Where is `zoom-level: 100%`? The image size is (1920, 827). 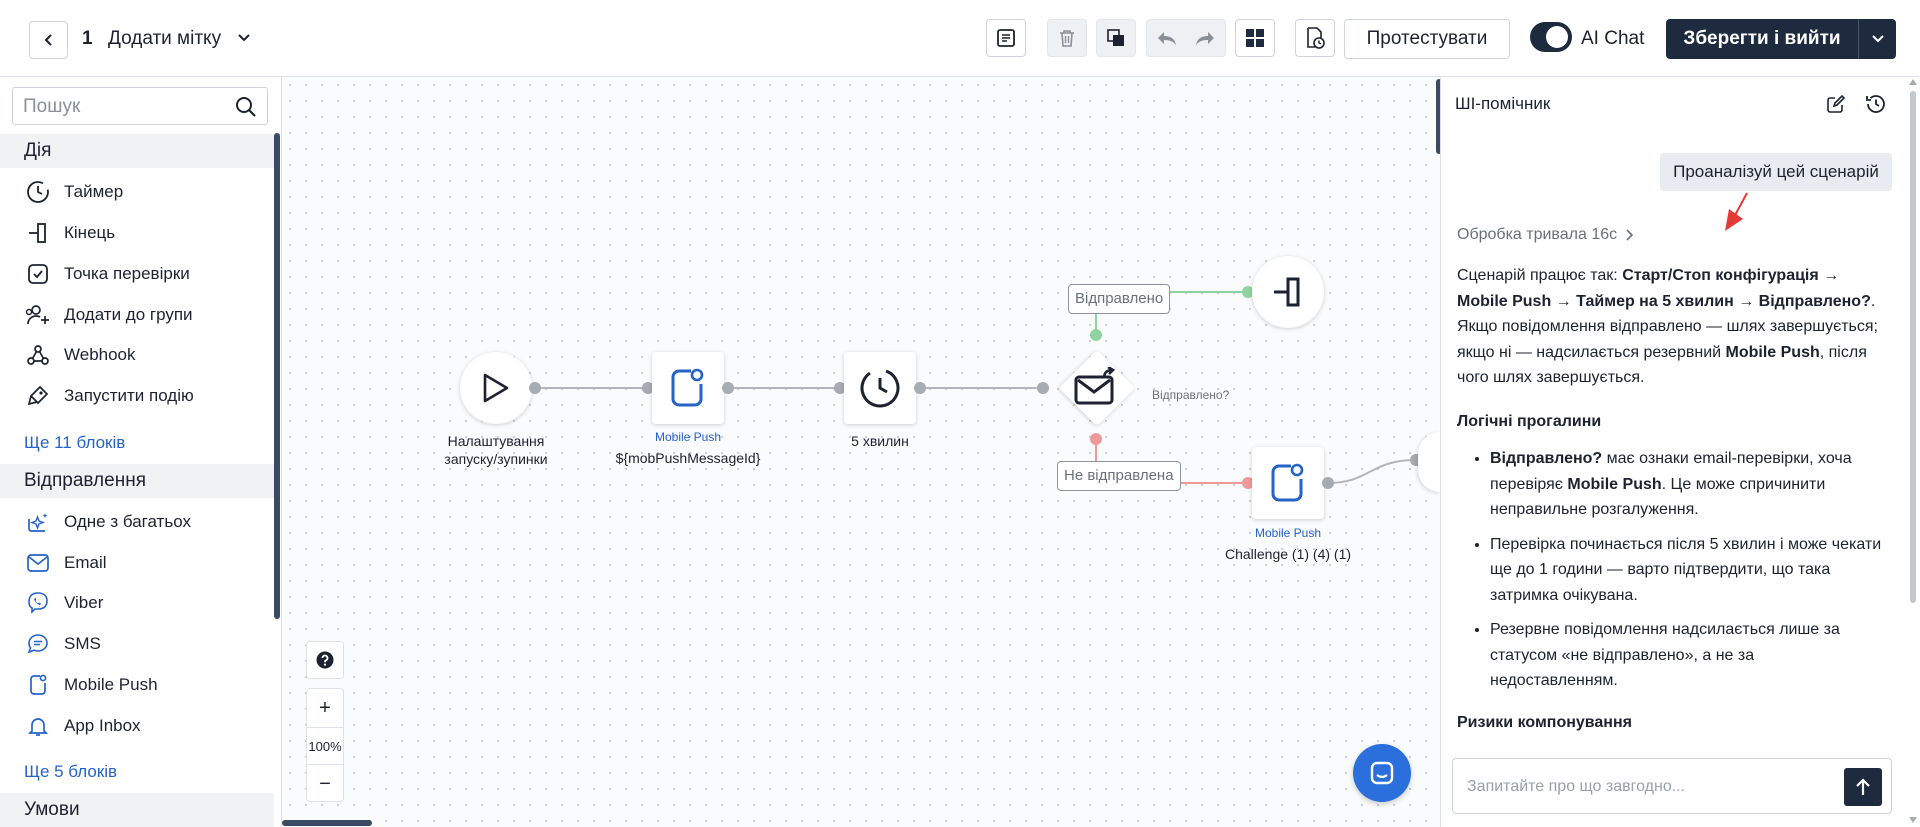 zoom-level: 100% is located at coordinates (325, 746).